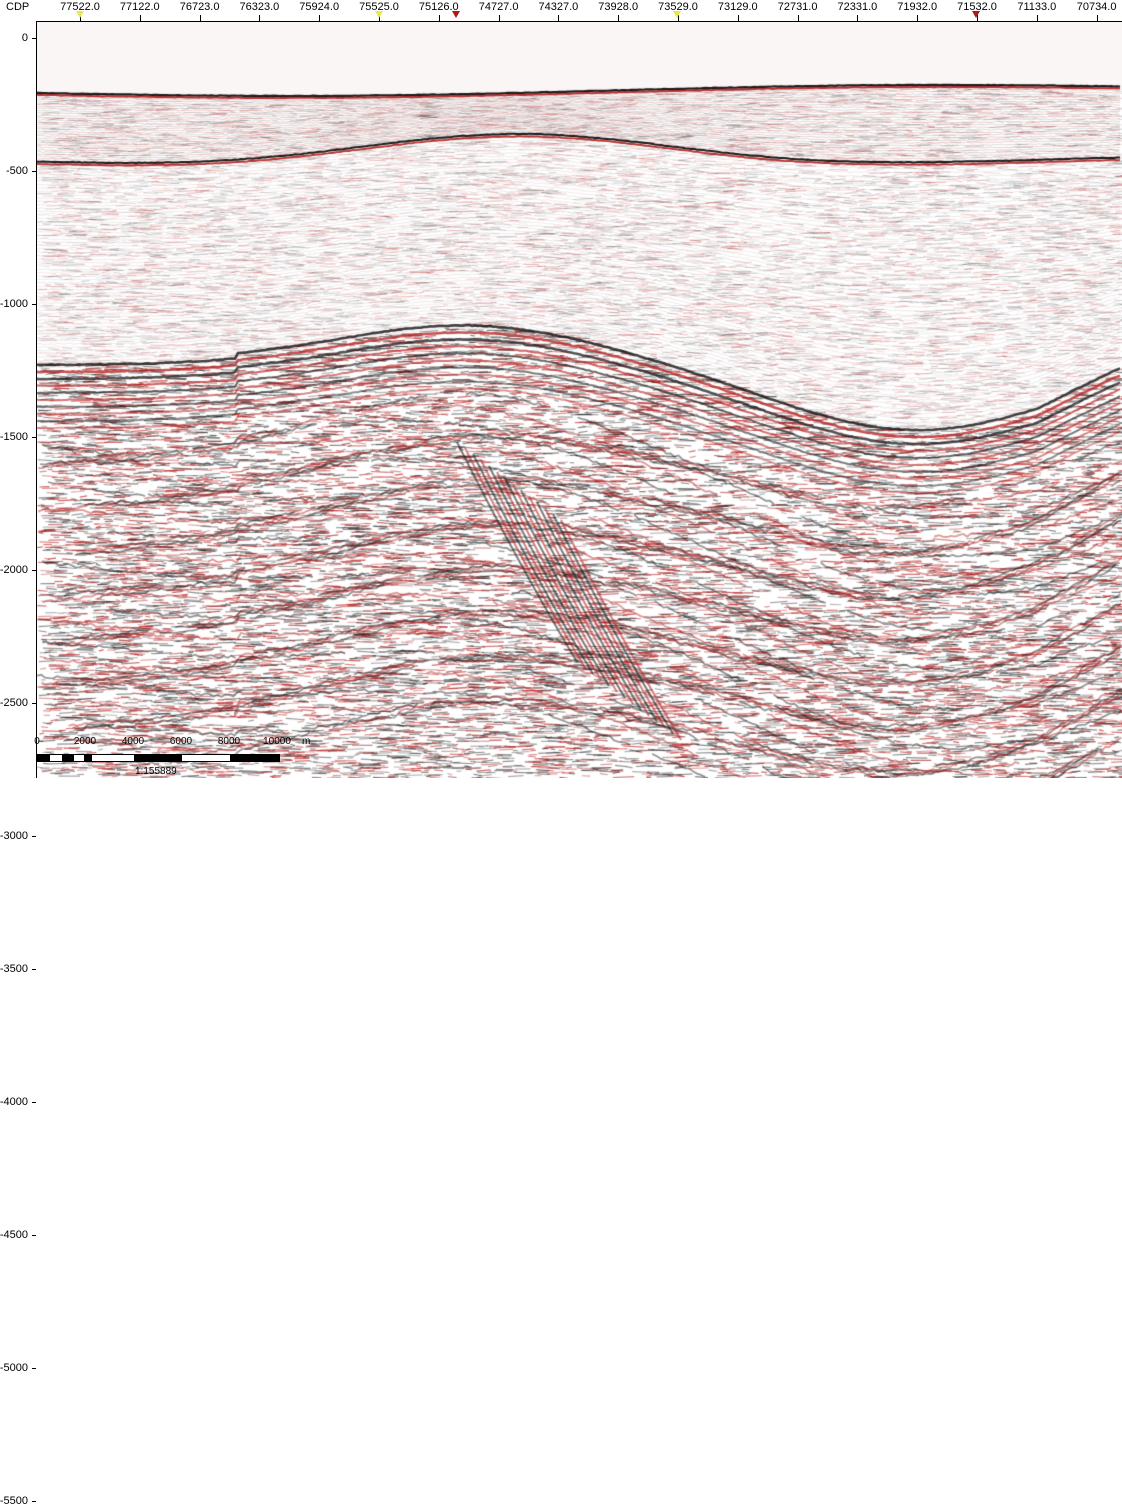  What do you see at coordinates (259, 7) in the screenshot?
I see `cdp-tick-label: 76323.0` at bounding box center [259, 7].